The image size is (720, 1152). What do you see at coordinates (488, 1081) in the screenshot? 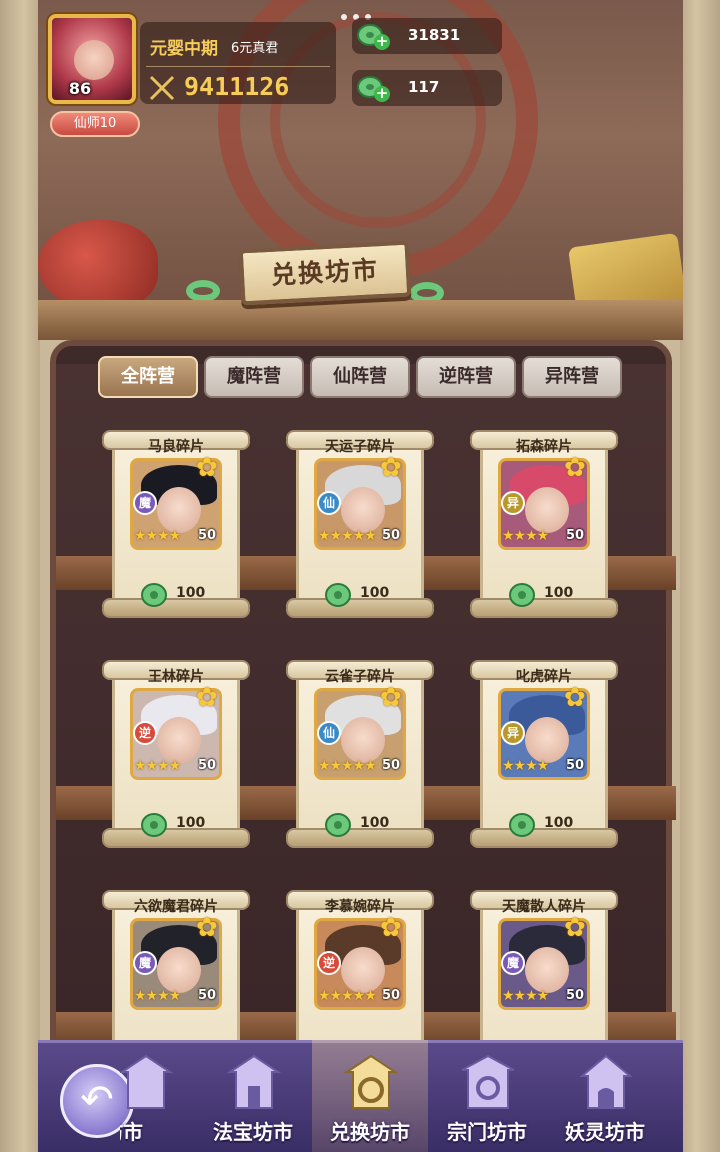
I see `sect-market-icon` at bounding box center [488, 1081].